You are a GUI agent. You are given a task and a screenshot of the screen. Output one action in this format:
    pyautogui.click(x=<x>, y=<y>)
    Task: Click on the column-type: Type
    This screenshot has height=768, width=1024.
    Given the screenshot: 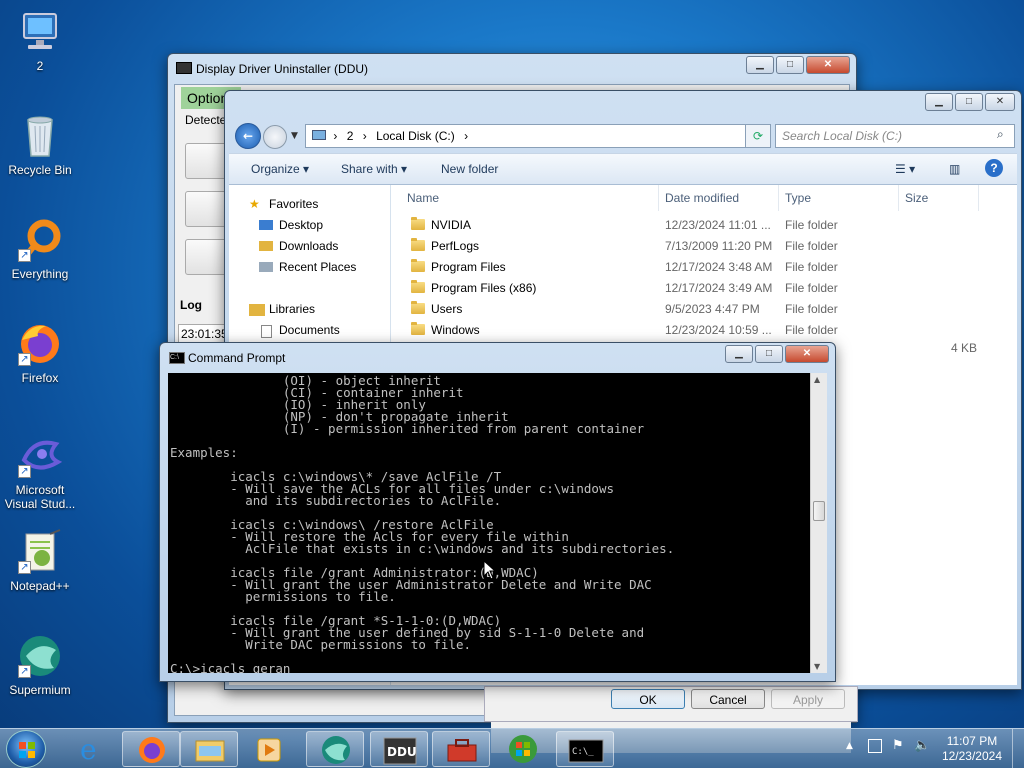 What is the action you would take?
    pyautogui.click(x=839, y=198)
    